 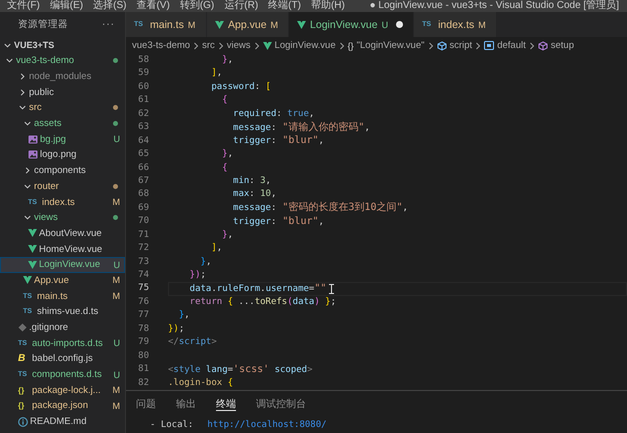 I want to click on folder-item: node_modules, so click(x=62, y=76).